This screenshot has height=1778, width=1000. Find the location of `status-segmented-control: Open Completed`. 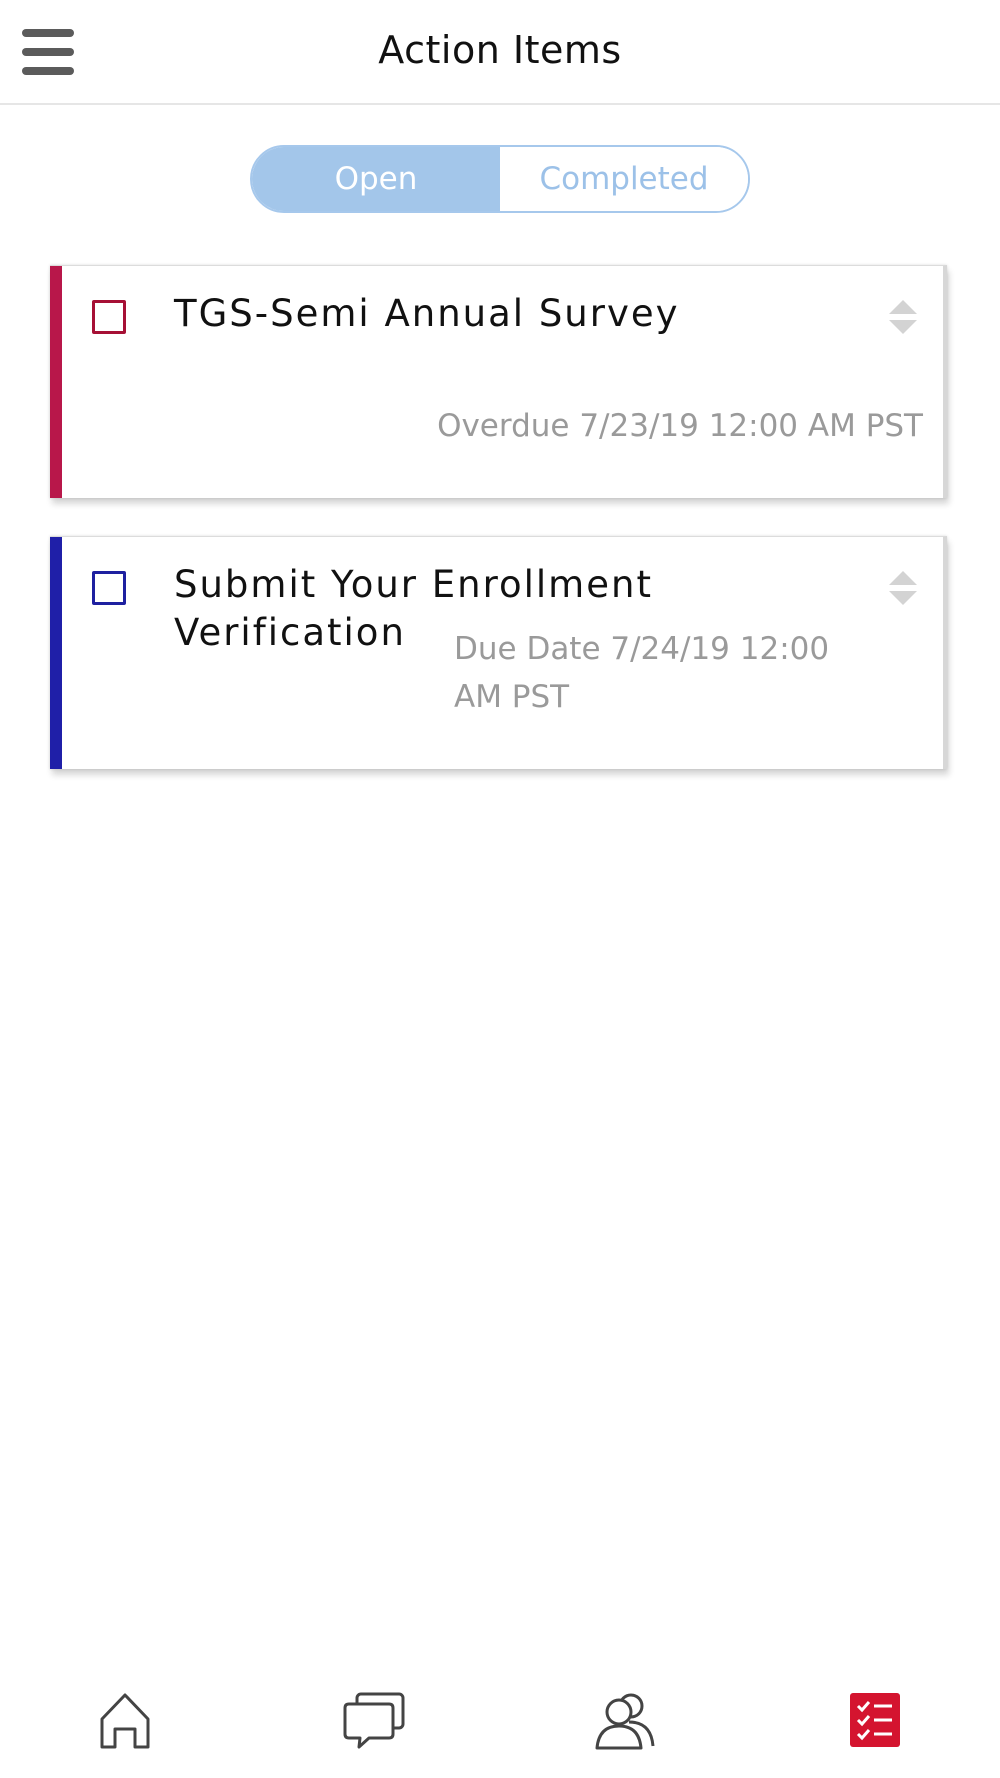

status-segmented-control: Open Completed is located at coordinates (500, 179).